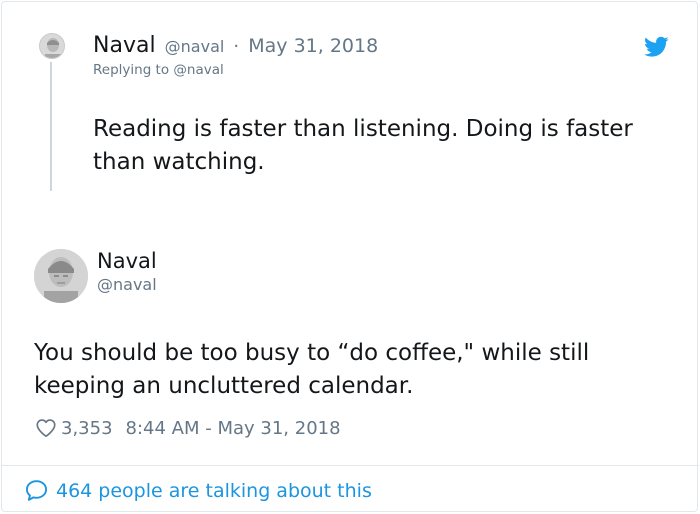 This screenshot has width=700, height=514. Describe the element at coordinates (195, 46) in the screenshot. I see `parent-author-handle: @naval` at that location.